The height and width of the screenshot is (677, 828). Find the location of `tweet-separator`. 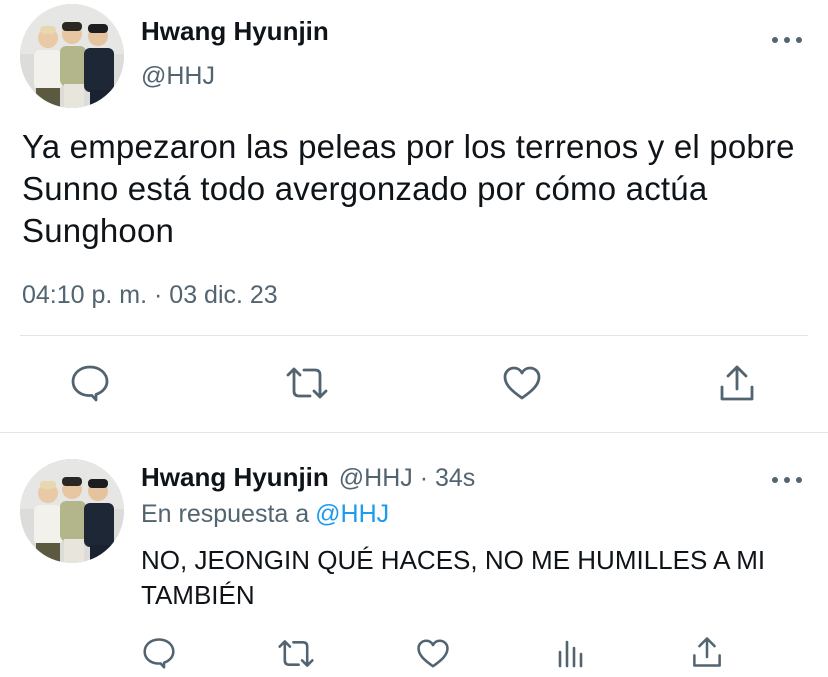

tweet-separator is located at coordinates (414, 432).